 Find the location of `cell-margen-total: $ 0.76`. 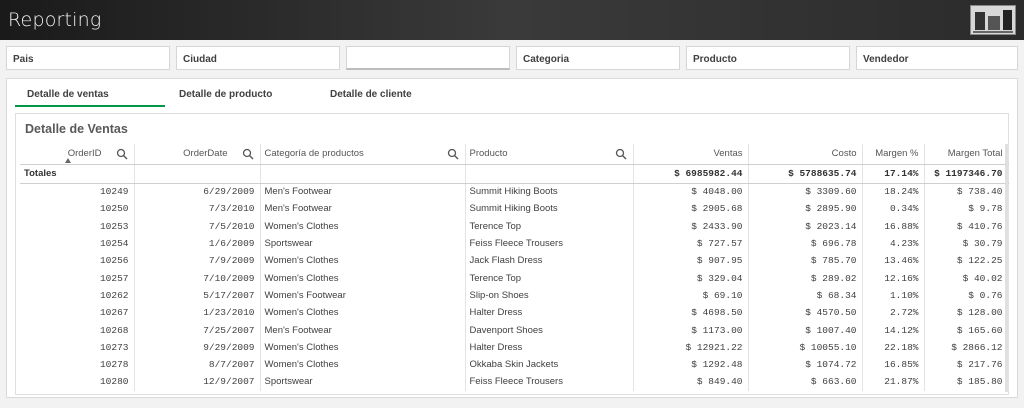

cell-margen-total: $ 0.76 is located at coordinates (966, 295).